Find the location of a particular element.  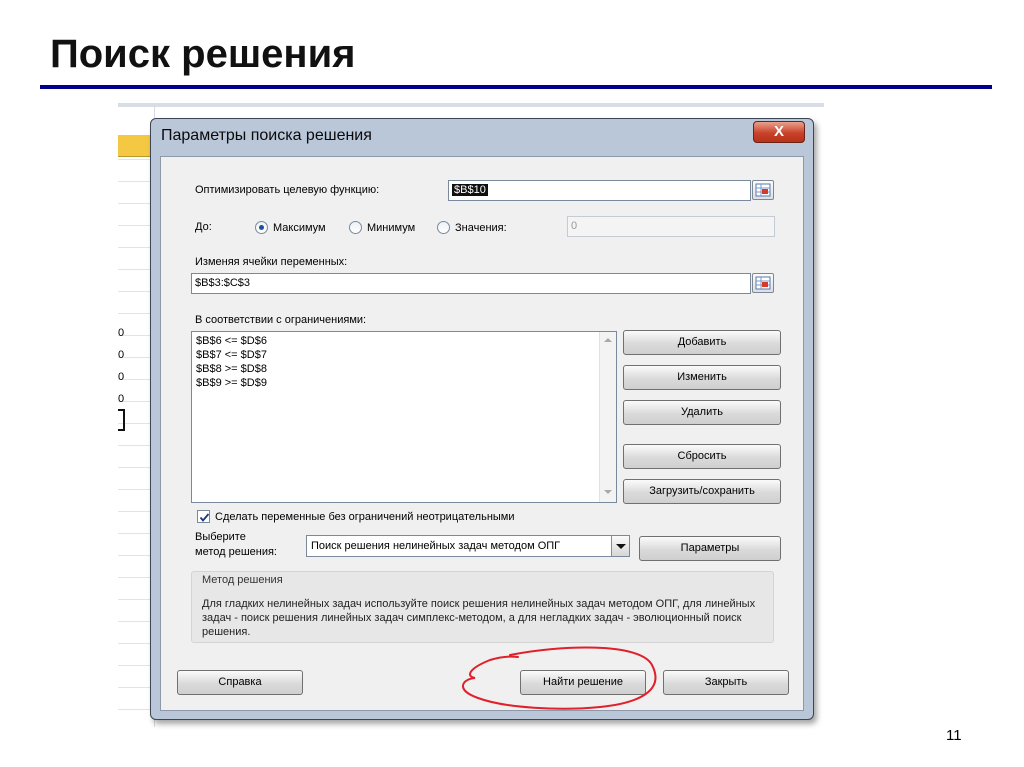

objective-input: $B$10 is located at coordinates (599, 190).